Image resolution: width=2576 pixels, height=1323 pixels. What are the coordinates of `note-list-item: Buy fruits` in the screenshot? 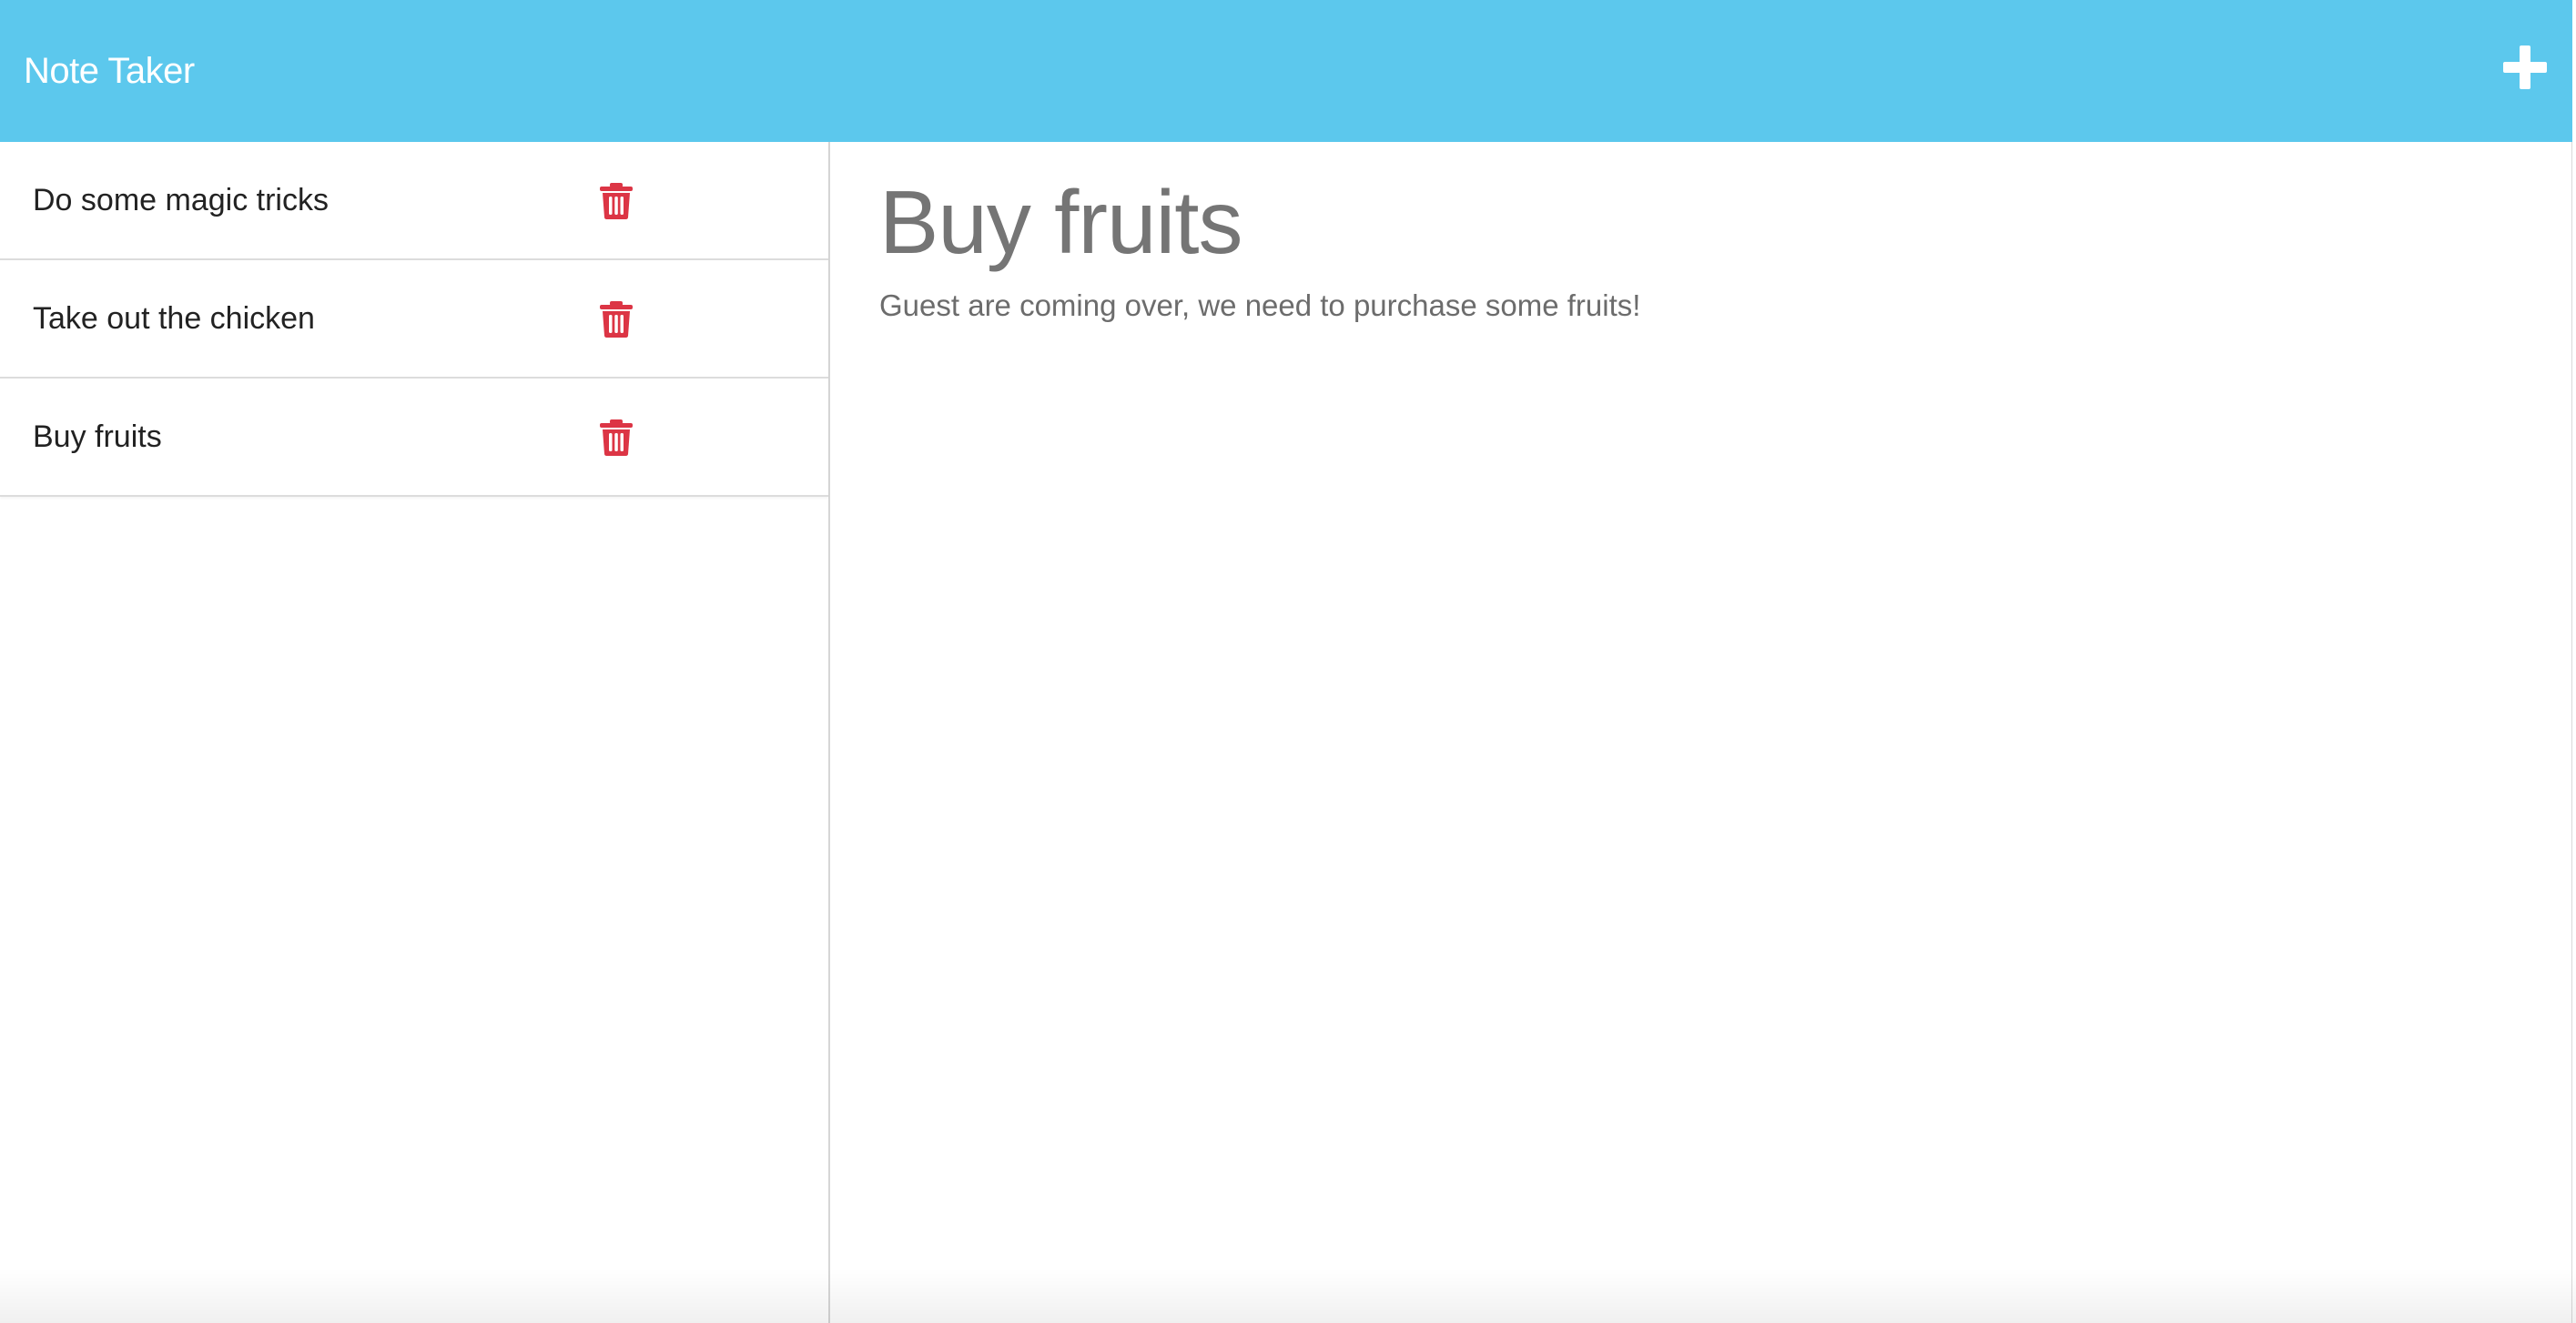 It's located at (414, 437).